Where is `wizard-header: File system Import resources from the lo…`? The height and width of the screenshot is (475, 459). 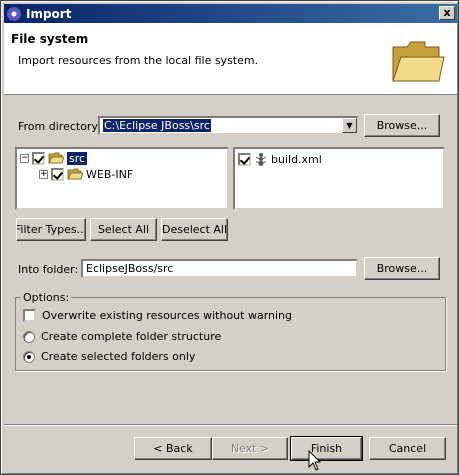 wizard-header: File system Import resources from the lo… is located at coordinates (230, 59).